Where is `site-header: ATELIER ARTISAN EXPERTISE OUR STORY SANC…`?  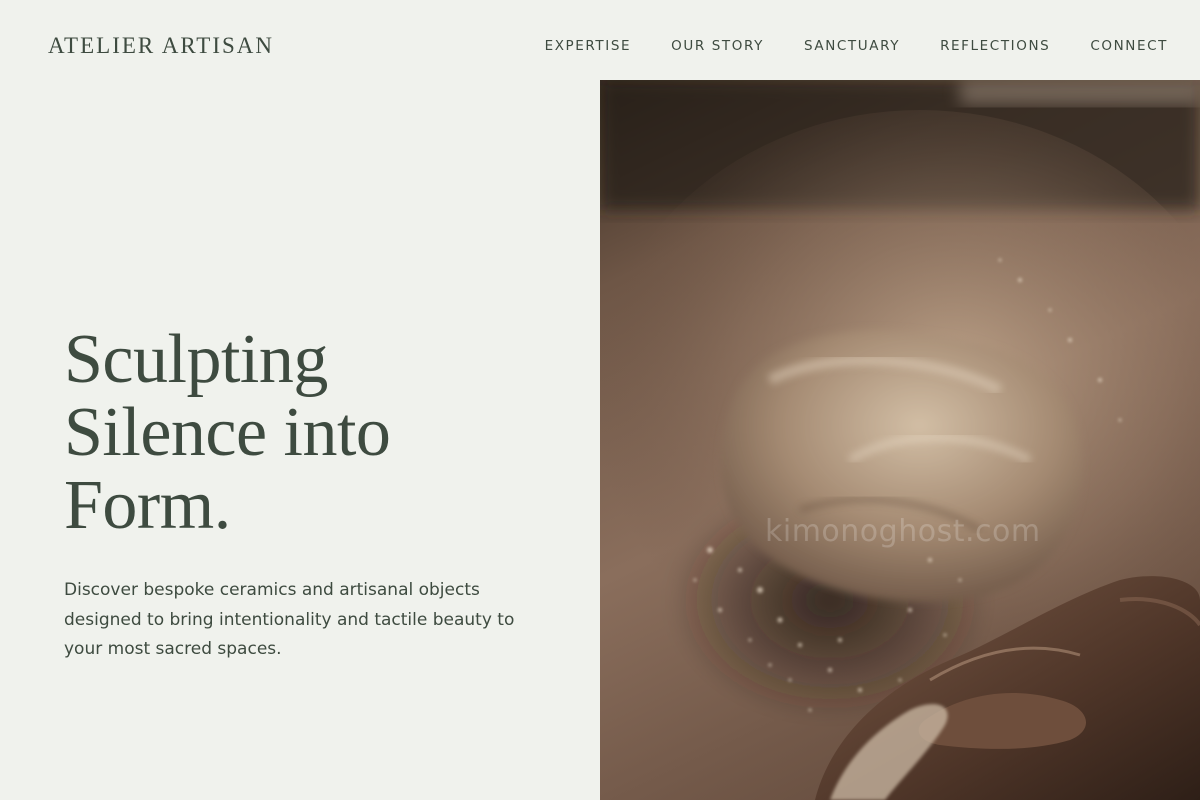 site-header: ATELIER ARTISAN EXPERTISE OUR STORY SANC… is located at coordinates (600, 40).